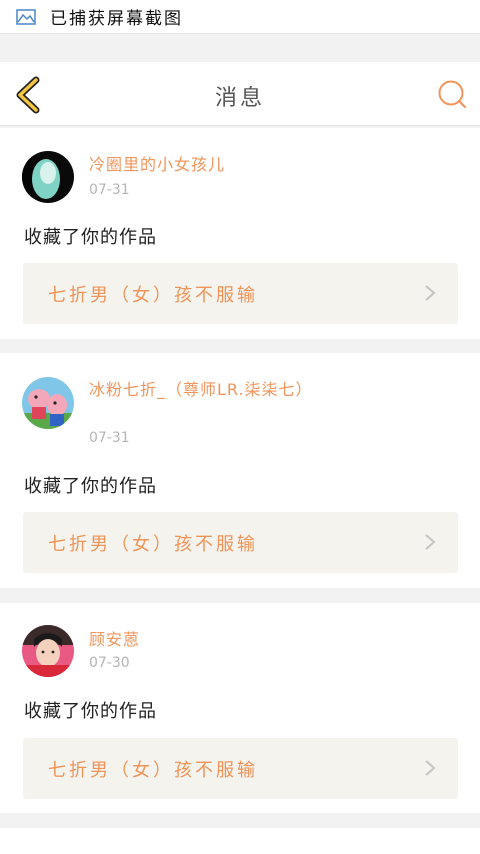 Image resolution: width=480 pixels, height=854 pixels. What do you see at coordinates (199, 640) in the screenshot?
I see `message-username: 顾安蒽` at bounding box center [199, 640].